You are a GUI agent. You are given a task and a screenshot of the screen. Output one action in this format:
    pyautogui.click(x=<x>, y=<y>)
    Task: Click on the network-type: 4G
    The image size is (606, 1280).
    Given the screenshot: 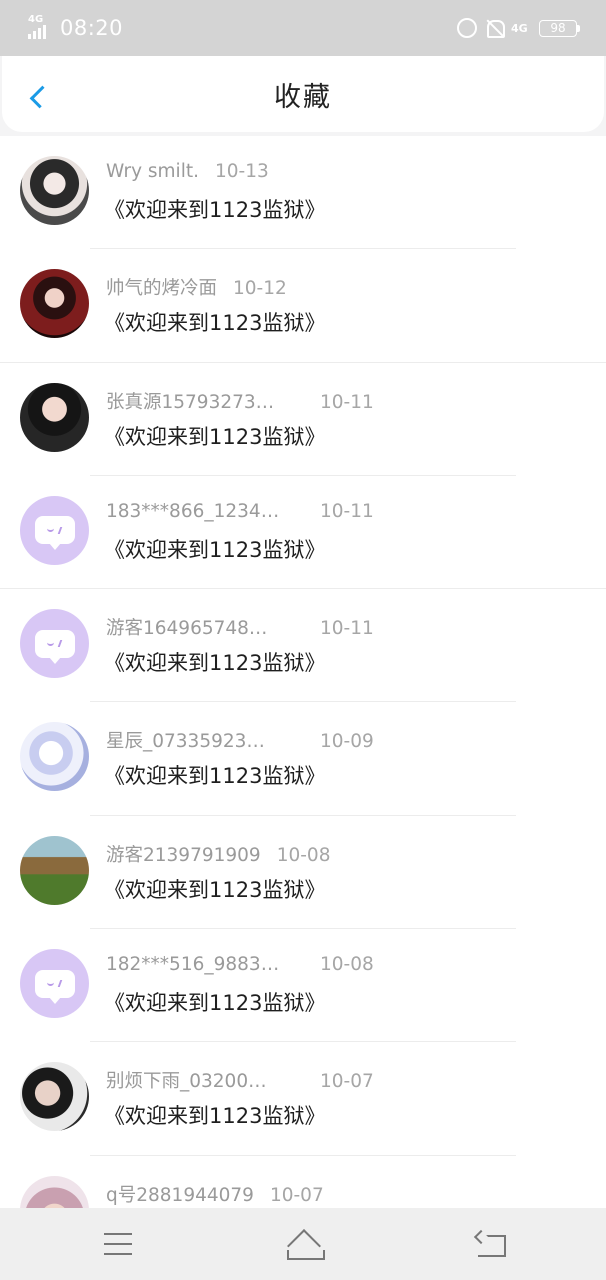 What is the action you would take?
    pyautogui.click(x=36, y=19)
    